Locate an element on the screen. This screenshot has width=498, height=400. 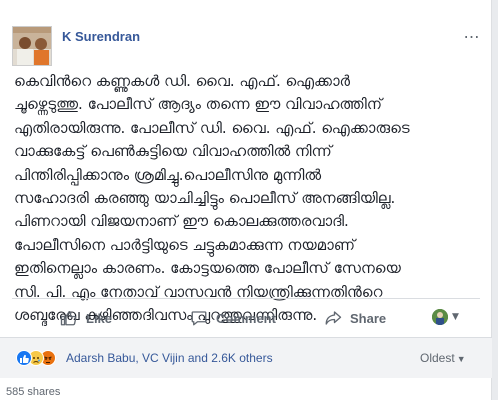
share-arrow-icon is located at coordinates (333, 318).